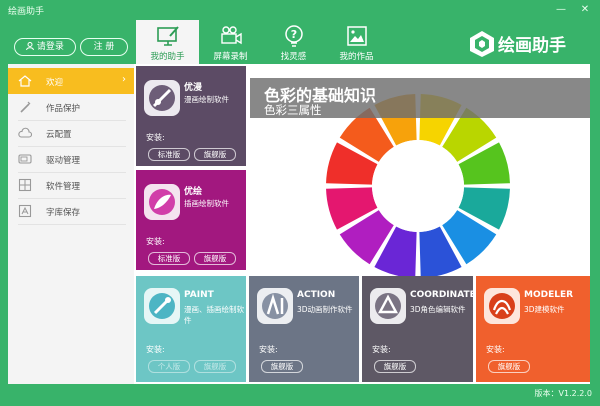 Image resolution: width=600 pixels, height=406 pixels. What do you see at coordinates (495, 349) in the screenshot?
I see `modeler-install-label: 安装:` at bounding box center [495, 349].